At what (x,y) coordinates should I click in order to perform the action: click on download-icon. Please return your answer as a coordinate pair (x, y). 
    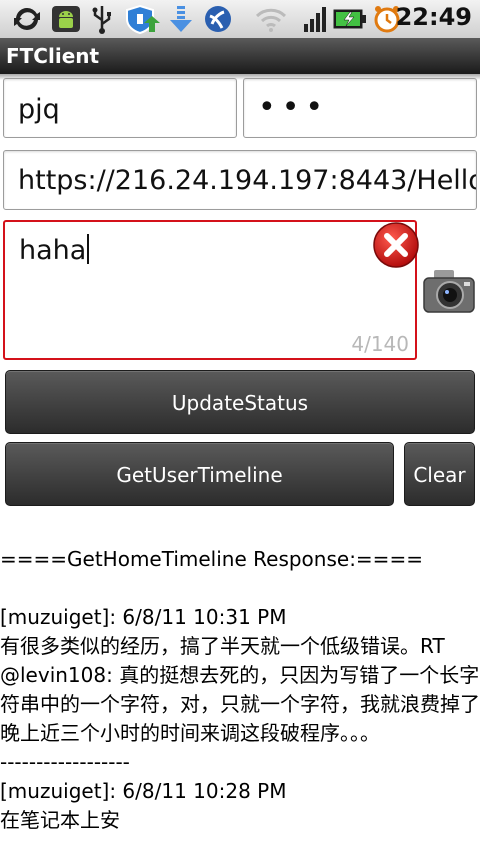
    Looking at the image, I should click on (181, 19).